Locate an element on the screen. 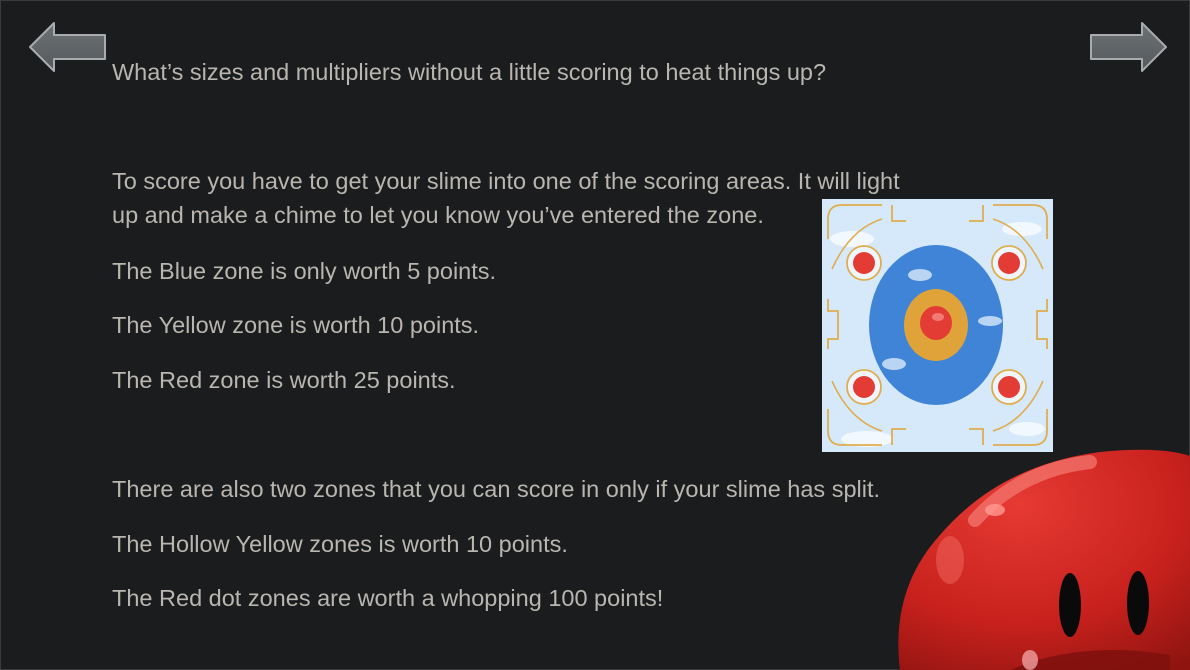 The image size is (1190, 670). yellow-zone-text: The Yellow zone is worth 10 points. is located at coordinates (296, 325).